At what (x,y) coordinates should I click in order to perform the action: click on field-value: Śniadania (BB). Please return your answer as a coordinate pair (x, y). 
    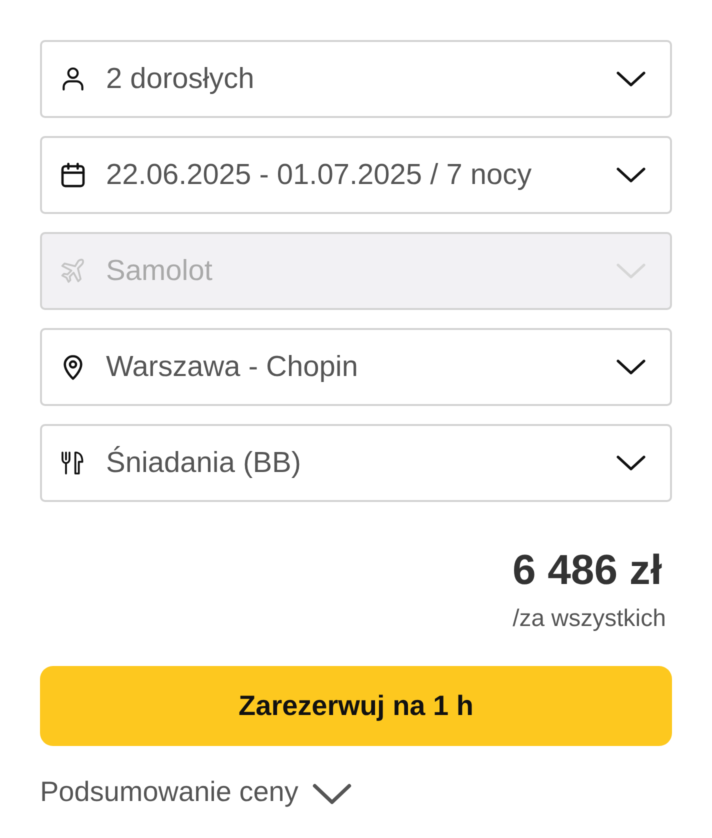
    Looking at the image, I should click on (204, 463).